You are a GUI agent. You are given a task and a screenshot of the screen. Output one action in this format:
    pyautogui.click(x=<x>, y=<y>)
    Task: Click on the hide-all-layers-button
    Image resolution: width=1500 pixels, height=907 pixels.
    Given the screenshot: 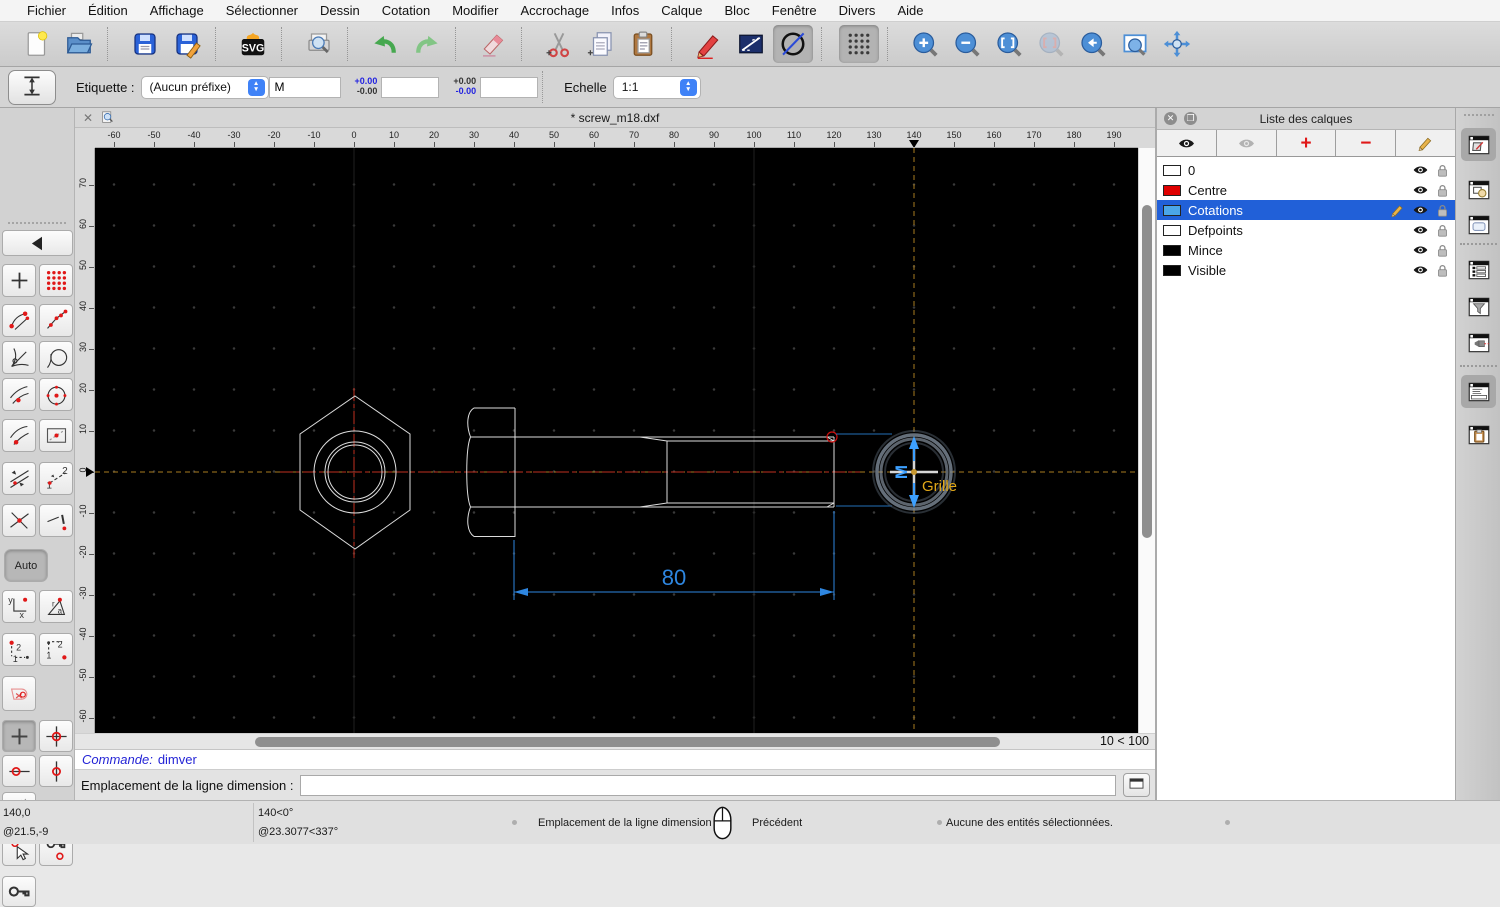 What is the action you would take?
    pyautogui.click(x=1247, y=143)
    